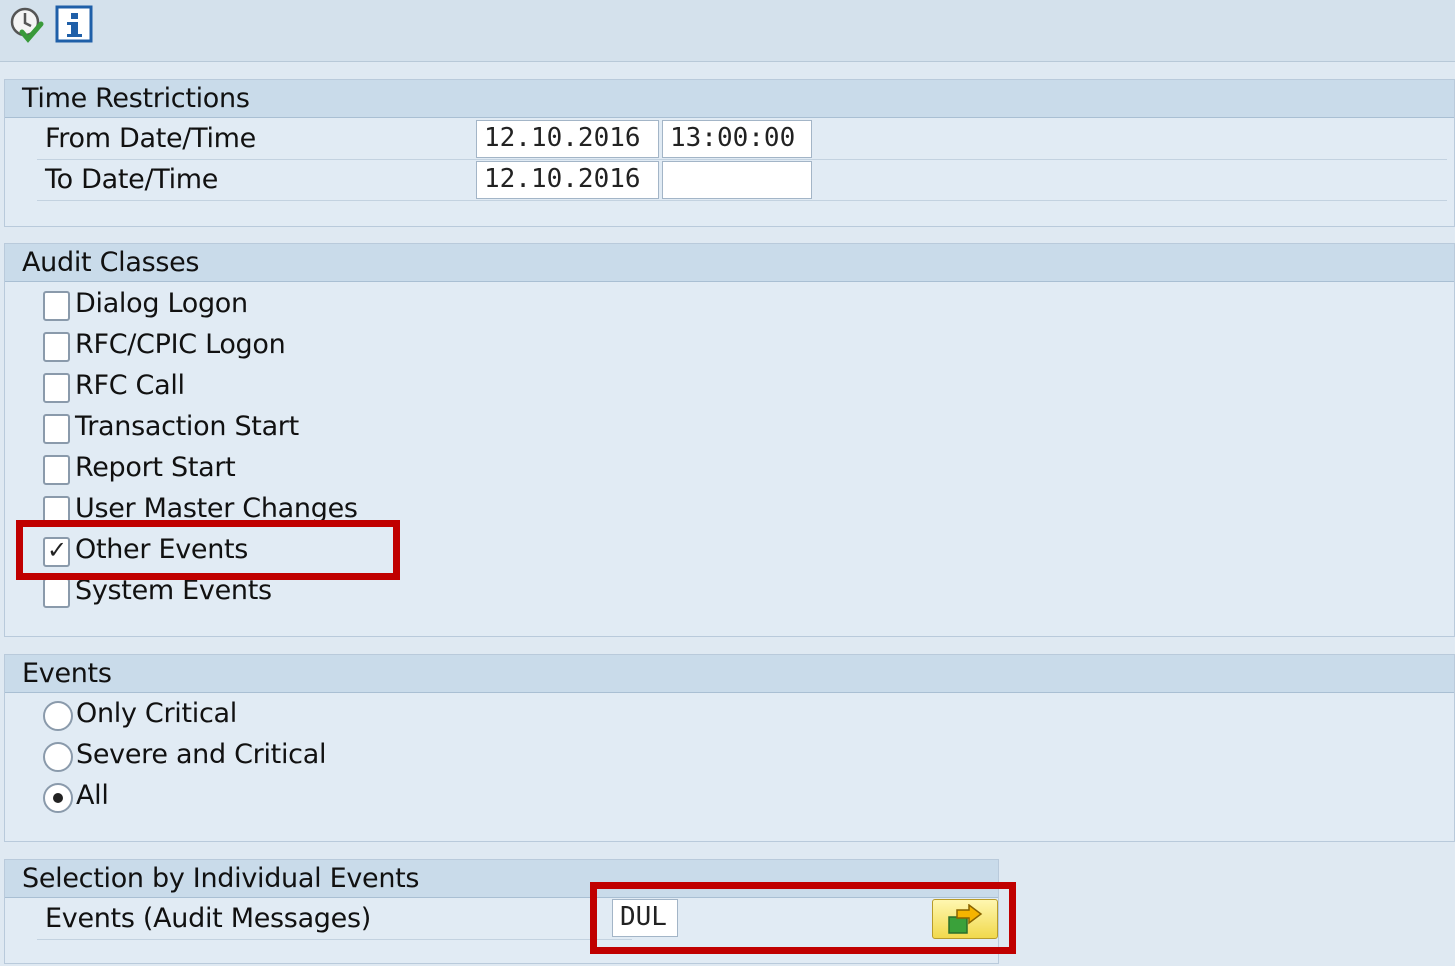 The image size is (1455, 966). Describe the element at coordinates (737, 139) in the screenshot. I see `from-time-input: 13:00:00` at that location.